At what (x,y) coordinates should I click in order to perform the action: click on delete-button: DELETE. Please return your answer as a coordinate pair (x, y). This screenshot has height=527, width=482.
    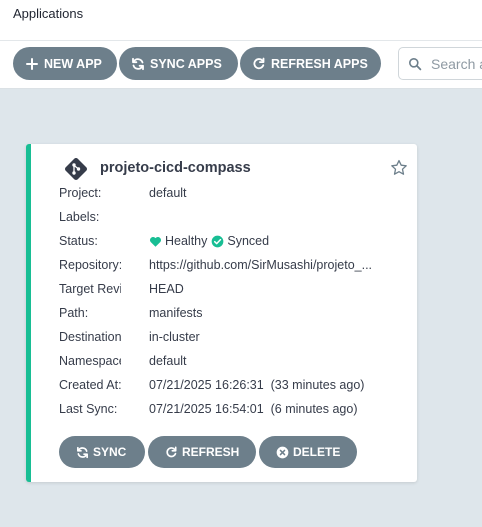
    Looking at the image, I should click on (308, 452).